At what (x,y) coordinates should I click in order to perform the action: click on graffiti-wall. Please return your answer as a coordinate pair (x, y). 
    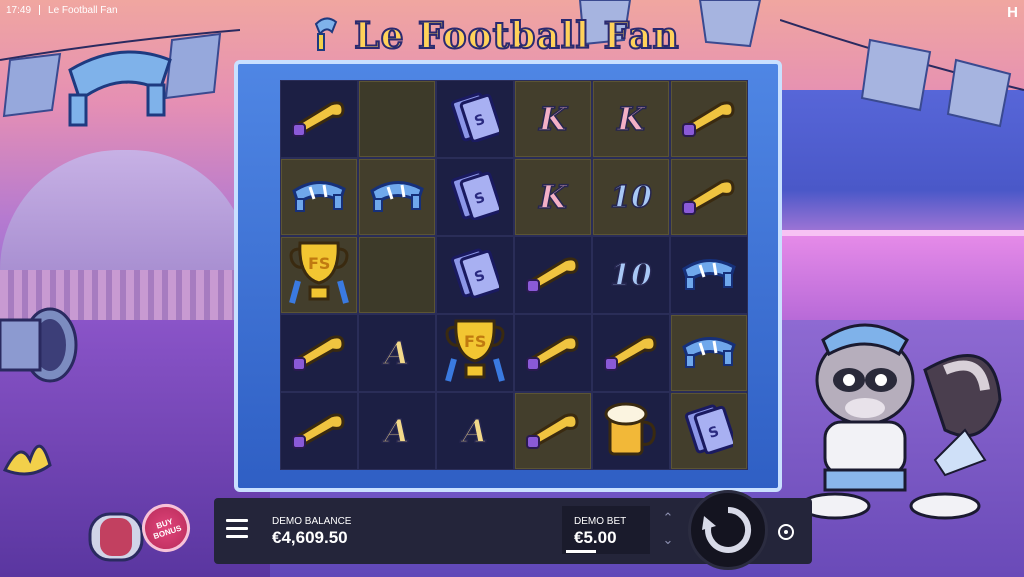
    Looking at the image, I should click on (902, 275).